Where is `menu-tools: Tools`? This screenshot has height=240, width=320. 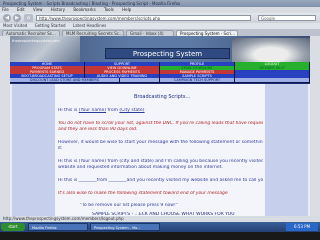 menu-tools: Tools is located at coordinates (109, 9).